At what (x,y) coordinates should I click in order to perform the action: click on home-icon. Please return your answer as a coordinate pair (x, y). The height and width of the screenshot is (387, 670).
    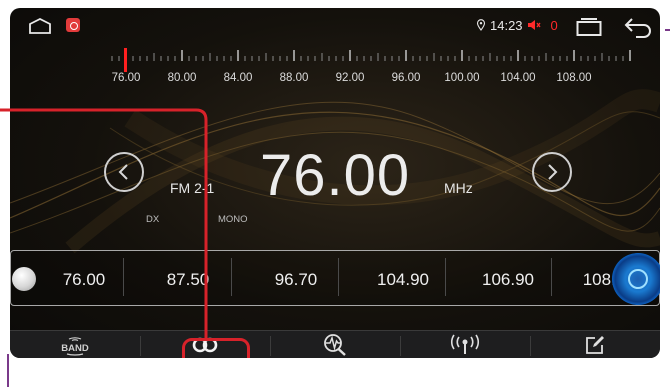
    Looking at the image, I should click on (40, 26).